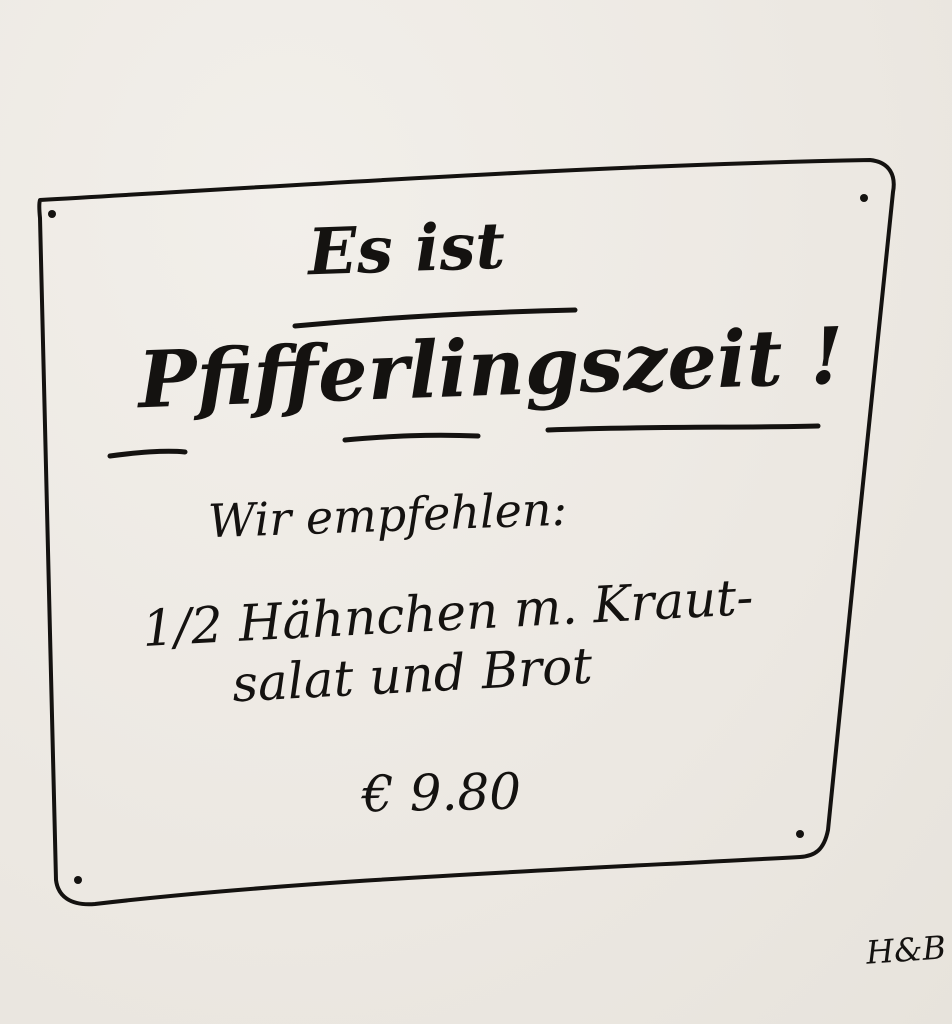 The height and width of the screenshot is (1024, 952). I want to click on sign-title-line1: Es ist, so click(406, 249).